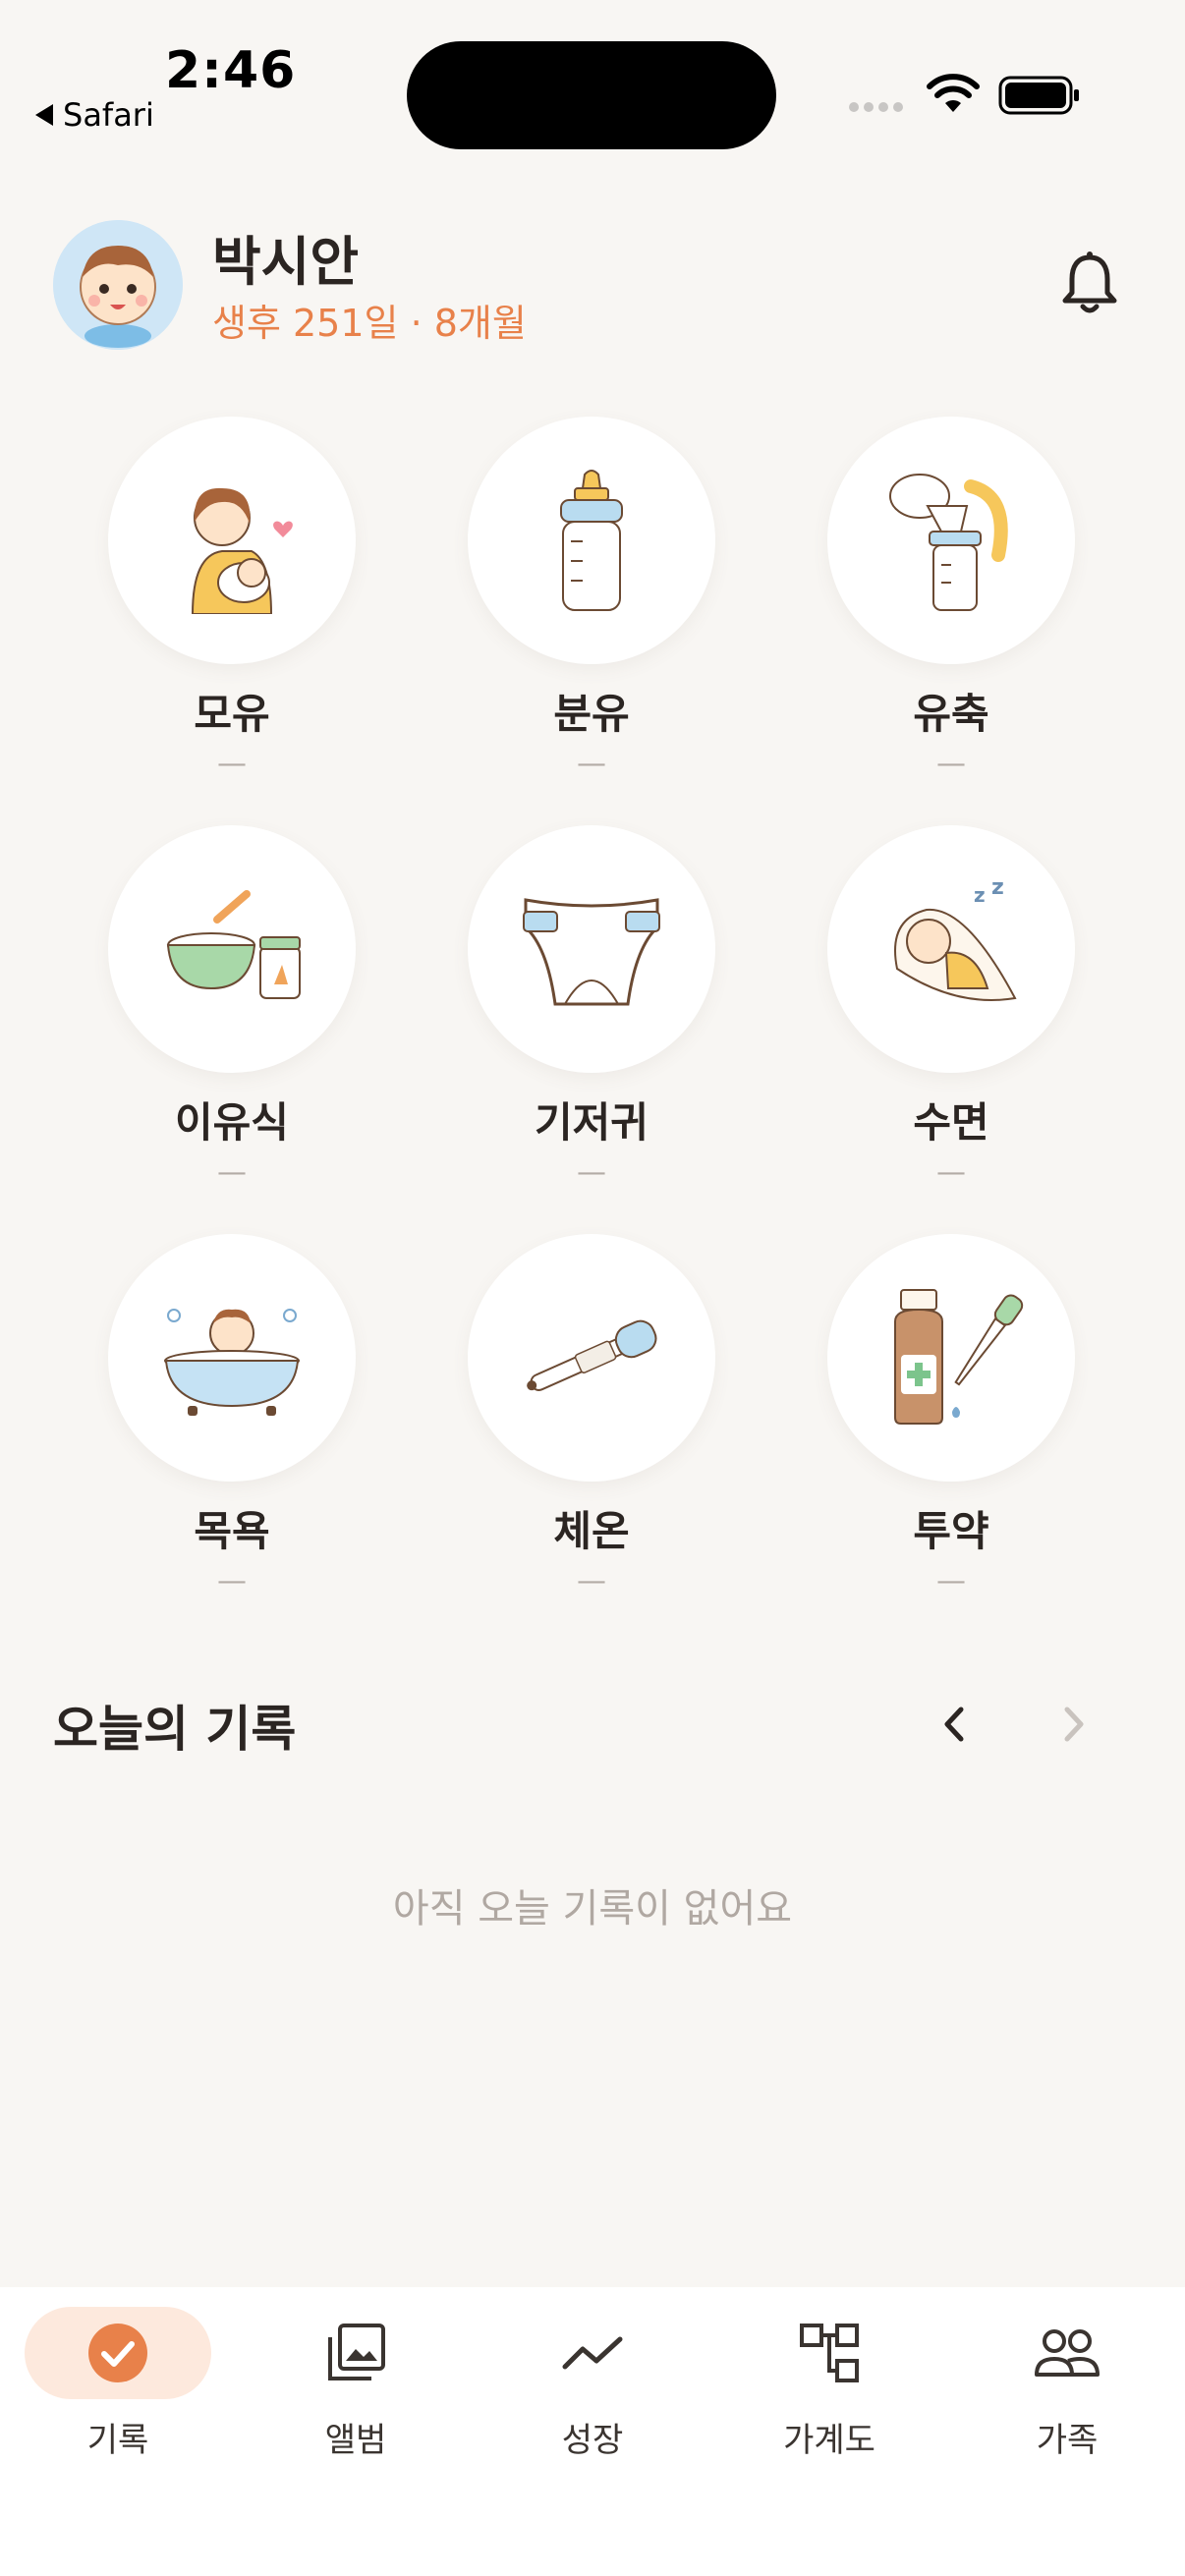  What do you see at coordinates (286, 257) in the screenshot?
I see `baby-name: 박시안` at bounding box center [286, 257].